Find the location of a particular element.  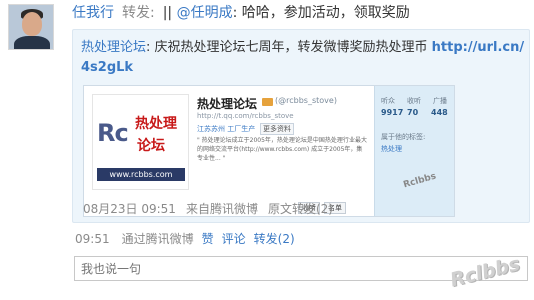

card-tag: 热处理 is located at coordinates (391, 149).